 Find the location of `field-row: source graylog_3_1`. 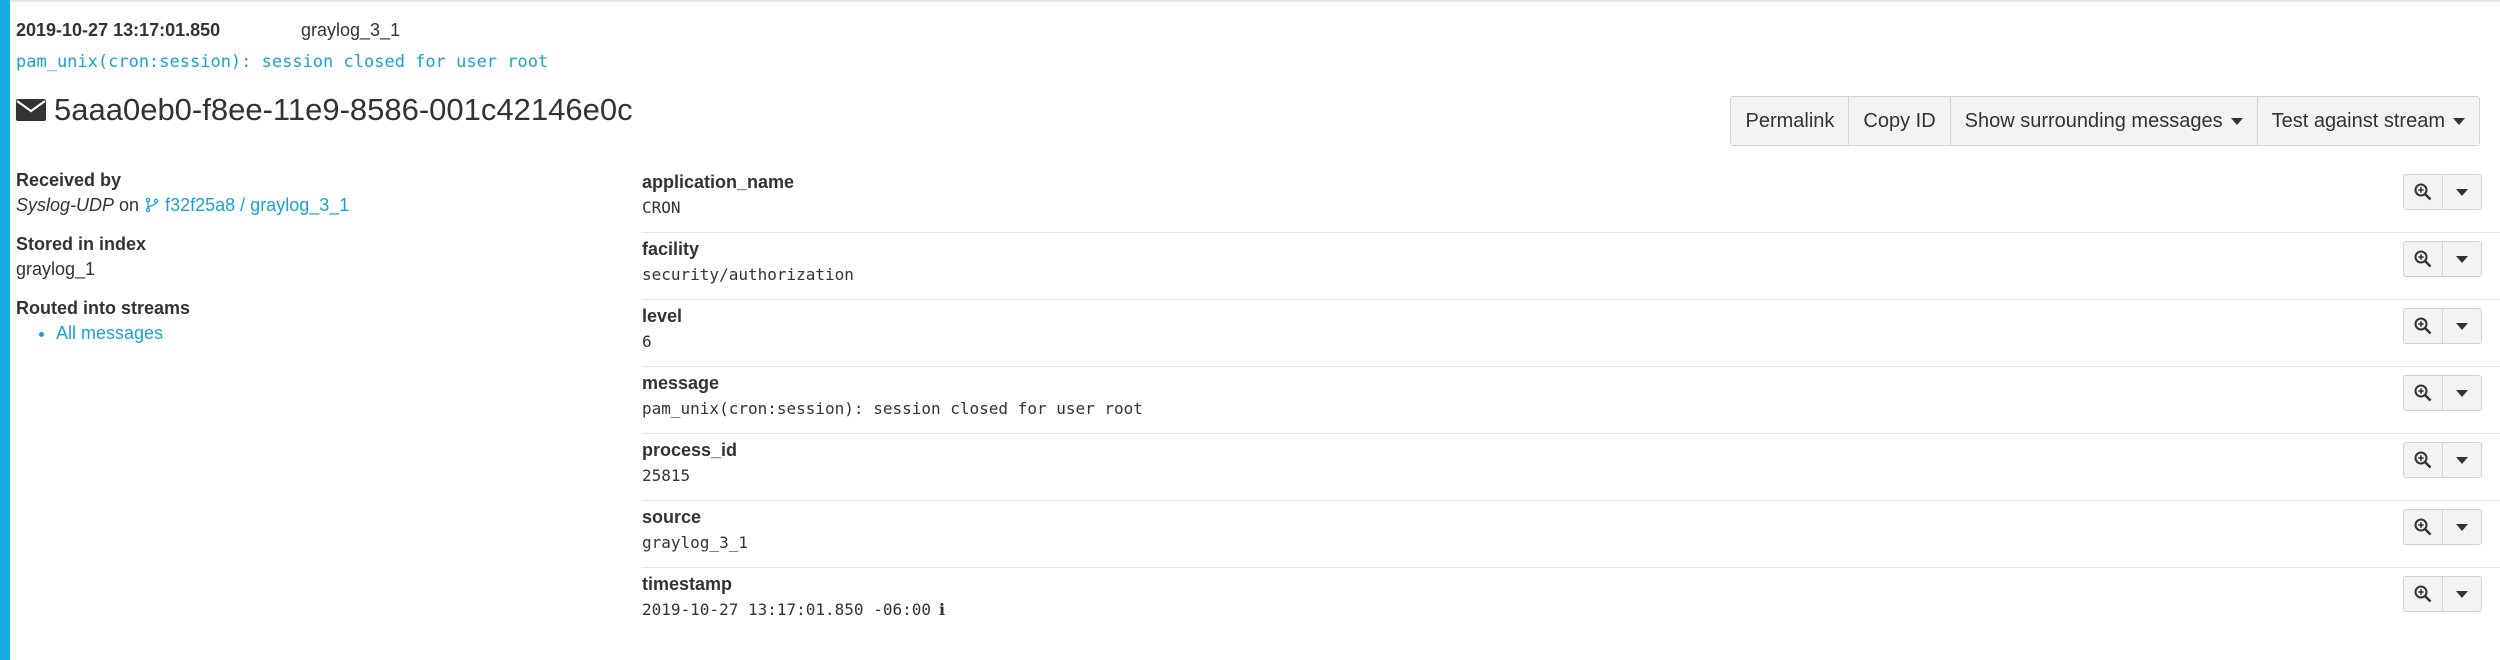

field-row: source graylog_3_1 is located at coordinates (1571, 534).